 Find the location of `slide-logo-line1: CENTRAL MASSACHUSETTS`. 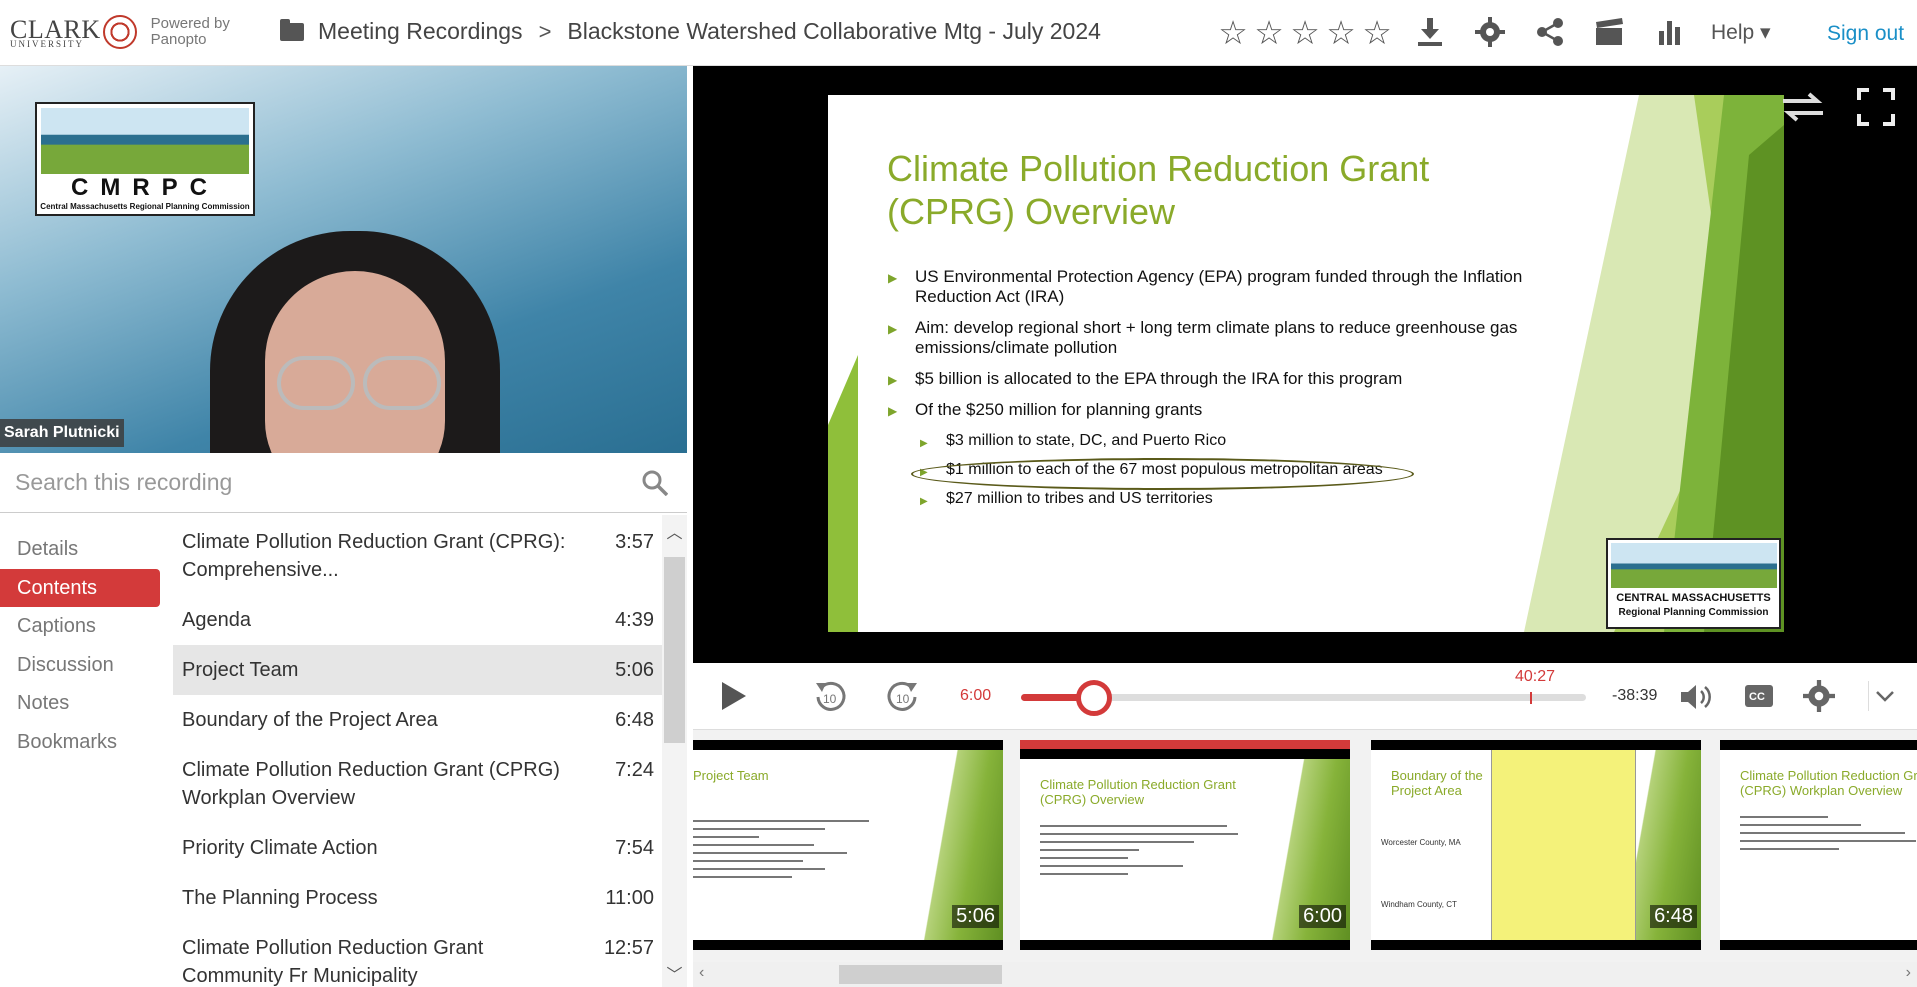

slide-logo-line1: CENTRAL MASSACHUSETTS is located at coordinates (1693, 598).